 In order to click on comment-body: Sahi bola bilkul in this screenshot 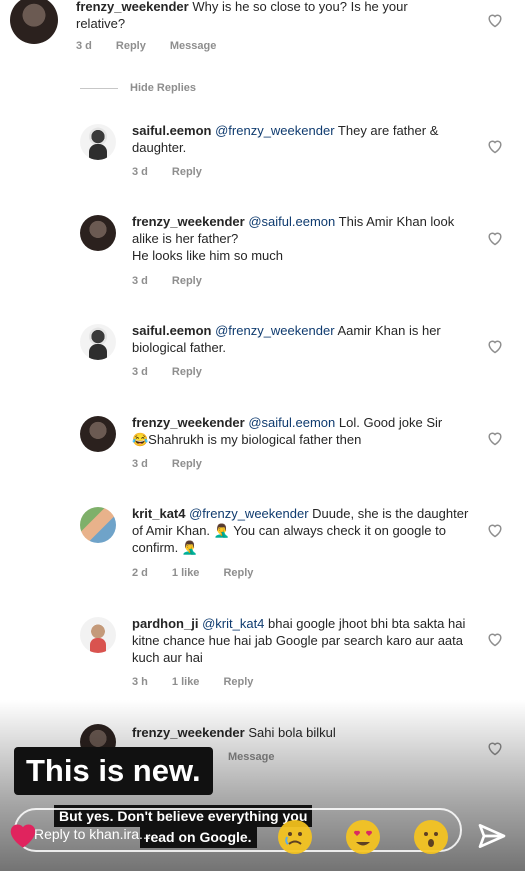, I will do `click(292, 732)`.